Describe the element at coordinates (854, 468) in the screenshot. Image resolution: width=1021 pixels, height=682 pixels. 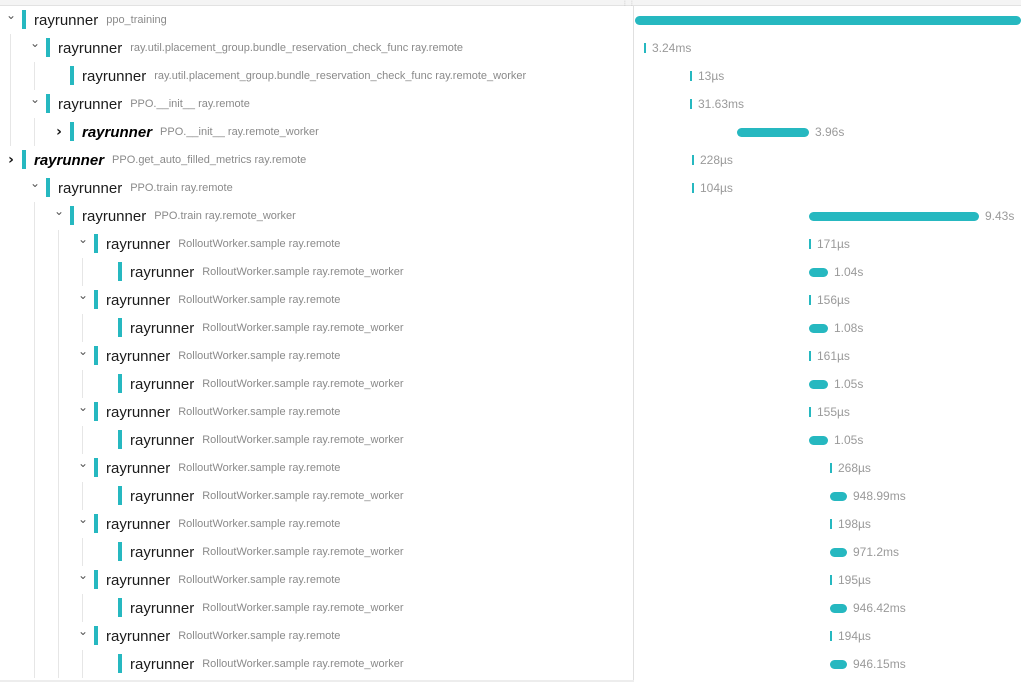
I see `span-duration-label: 268µs` at that location.